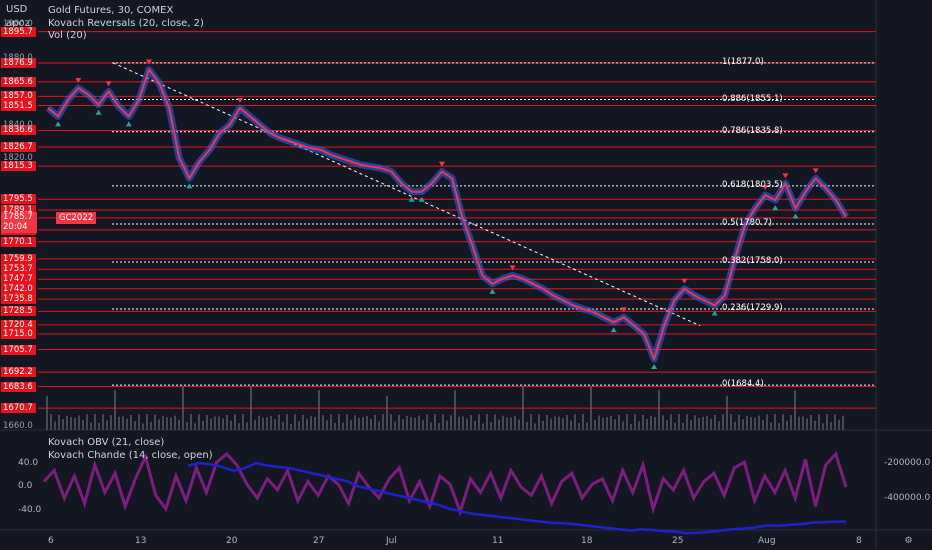 This screenshot has height=550, width=932. Describe the element at coordinates (141, 541) in the screenshot. I see `time-axis-tick: 13` at that location.